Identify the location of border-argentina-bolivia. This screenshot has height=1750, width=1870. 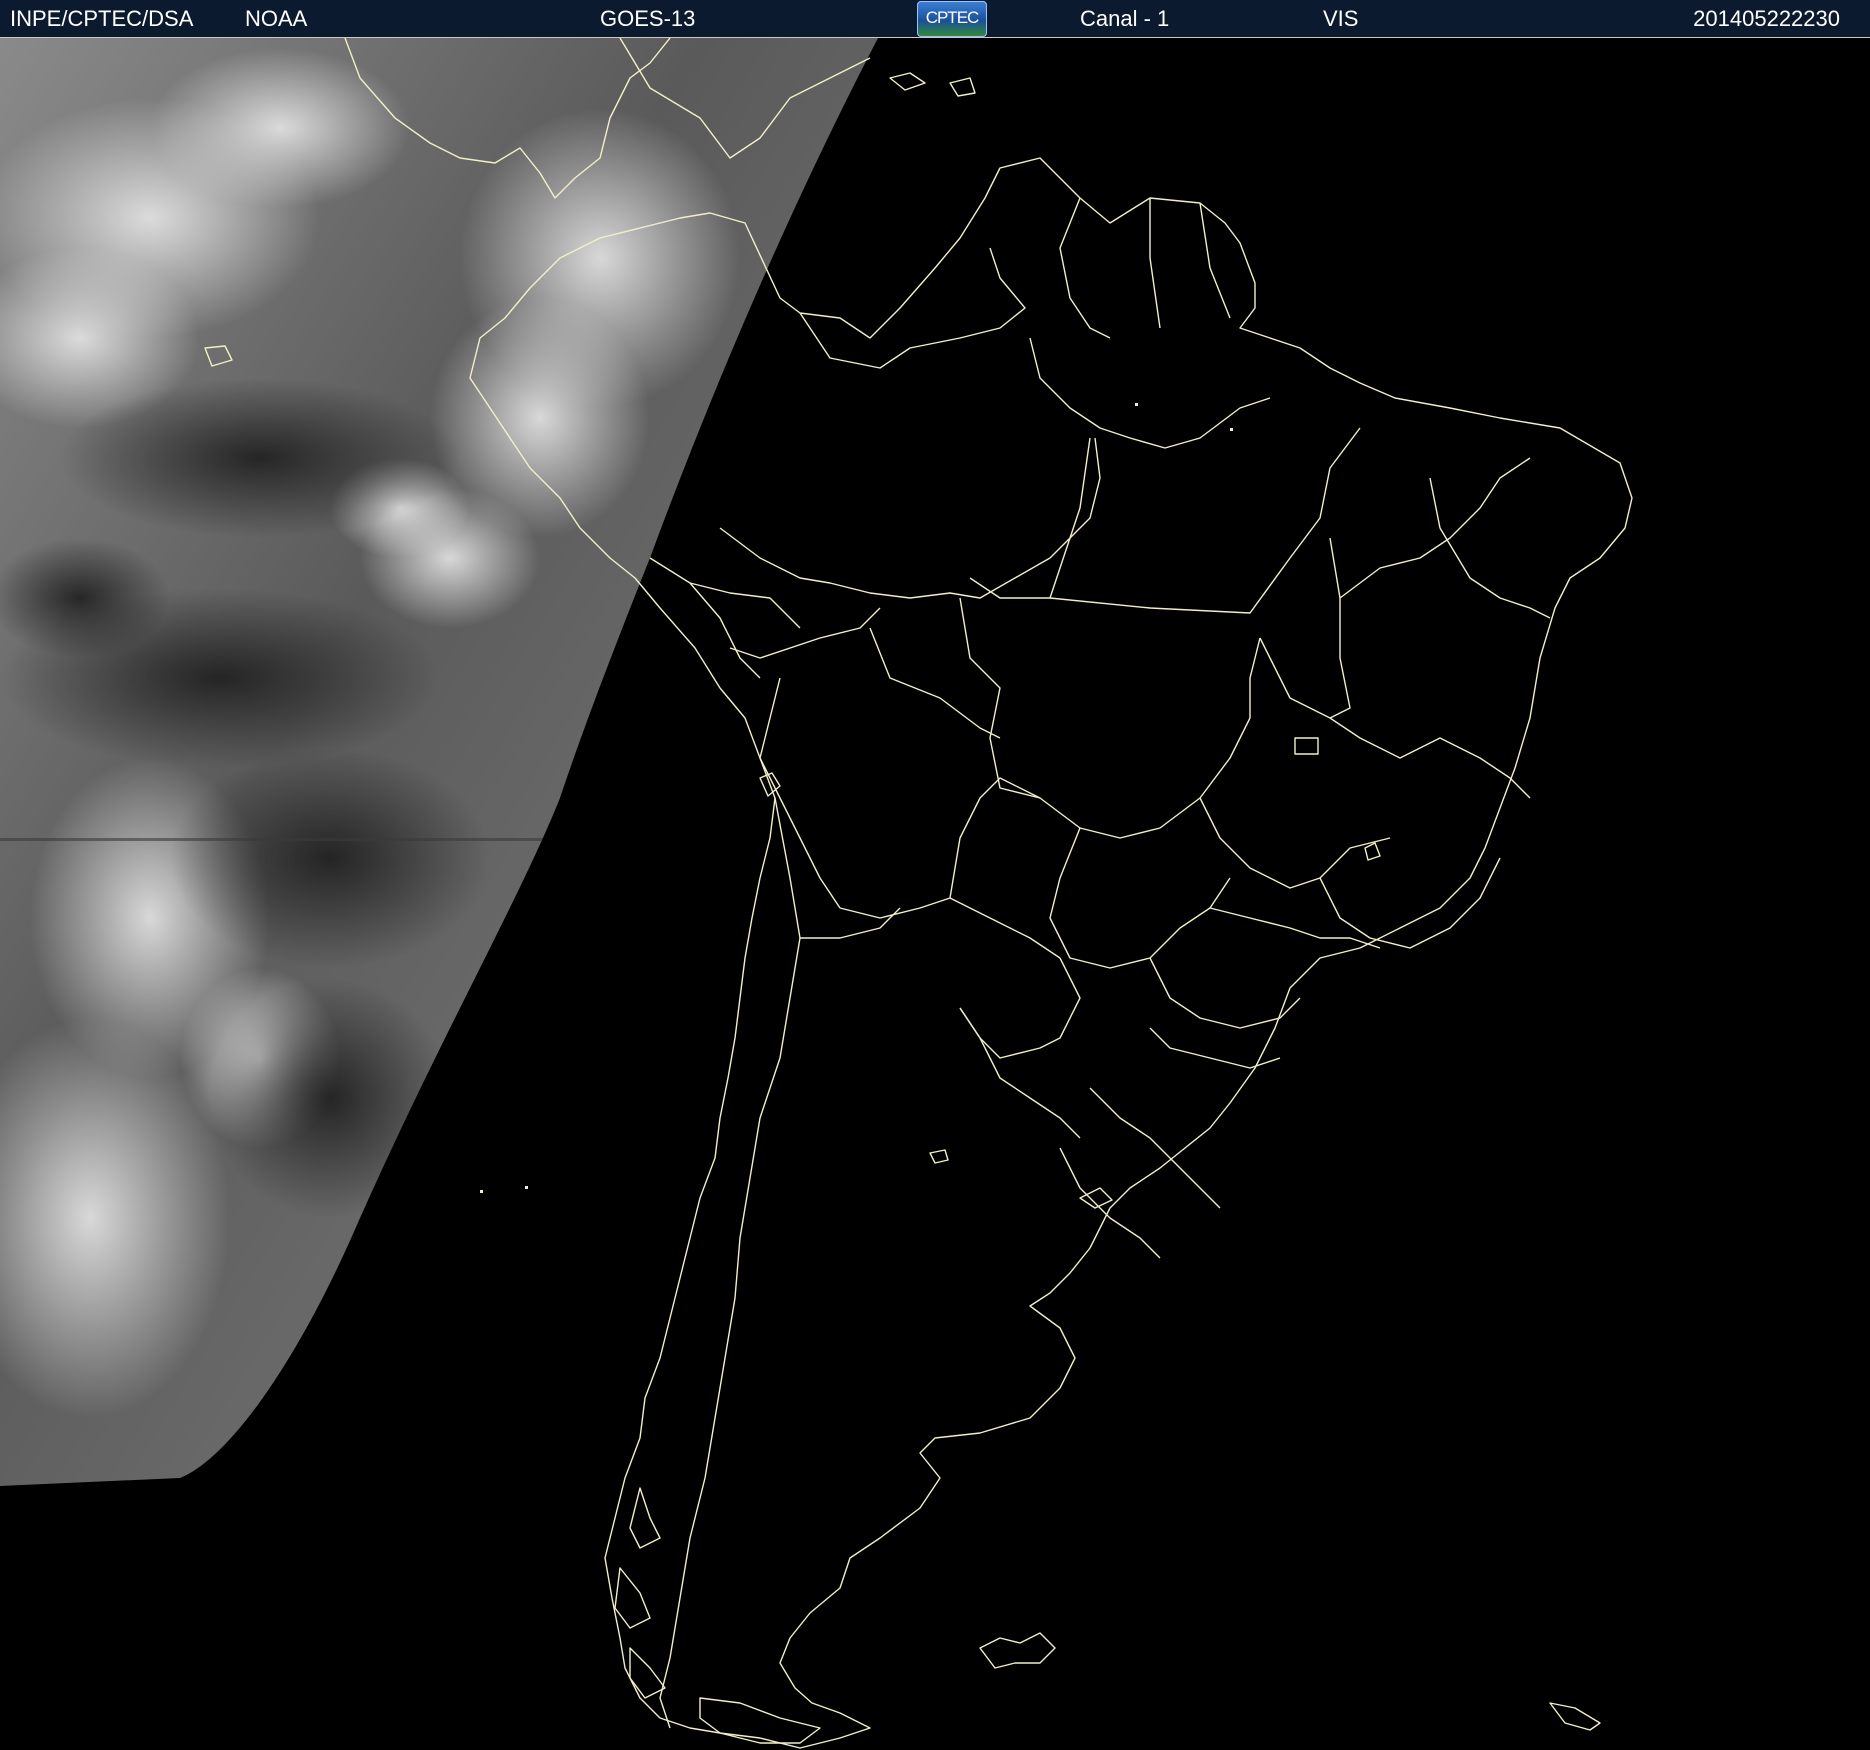
(850, 923).